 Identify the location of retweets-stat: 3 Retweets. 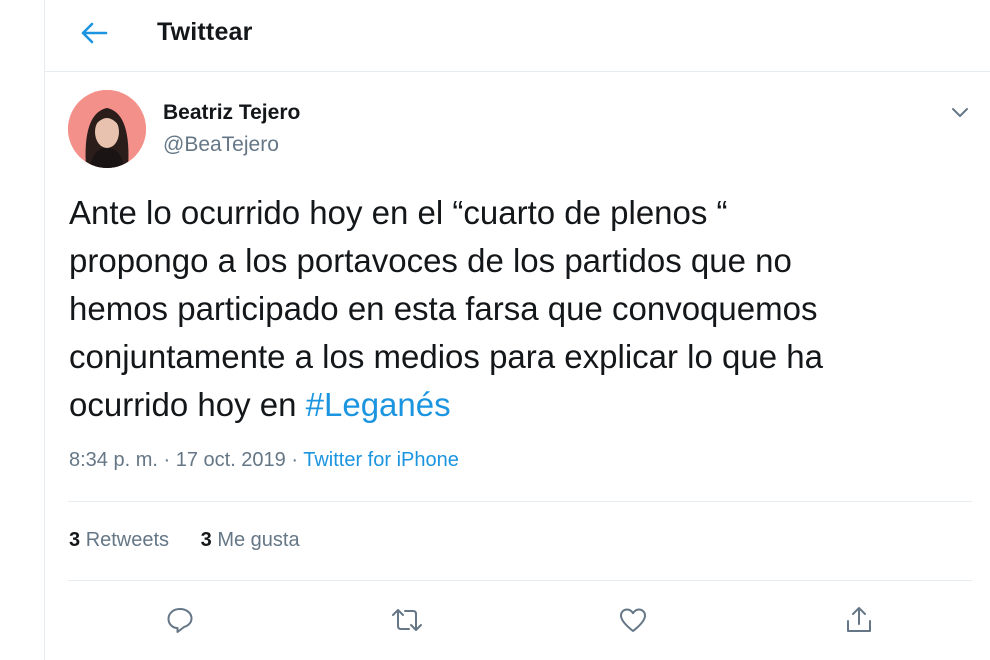
(119, 540).